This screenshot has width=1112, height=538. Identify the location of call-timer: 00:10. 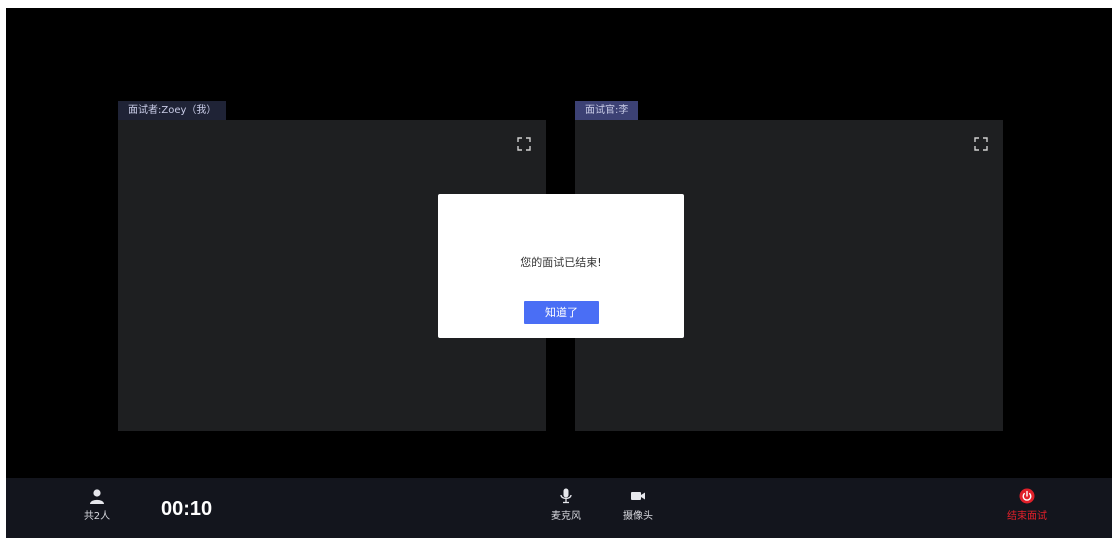
(187, 509).